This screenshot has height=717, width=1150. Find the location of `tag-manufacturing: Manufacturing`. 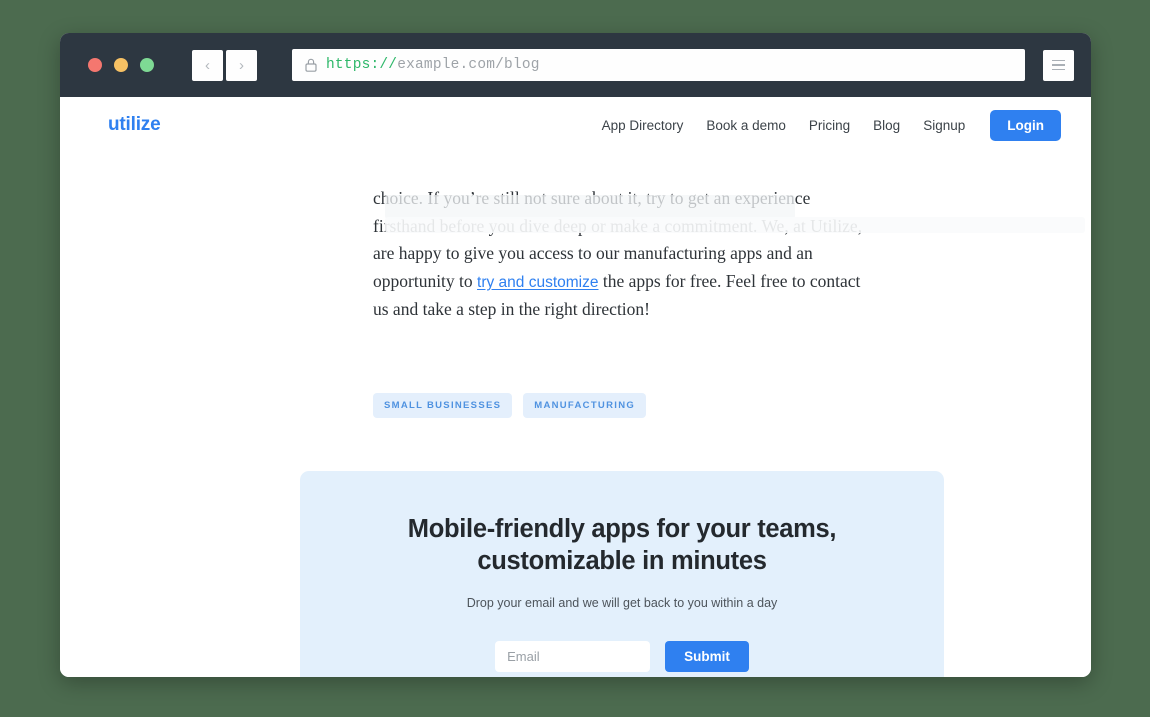

tag-manufacturing: Manufacturing is located at coordinates (585, 405).